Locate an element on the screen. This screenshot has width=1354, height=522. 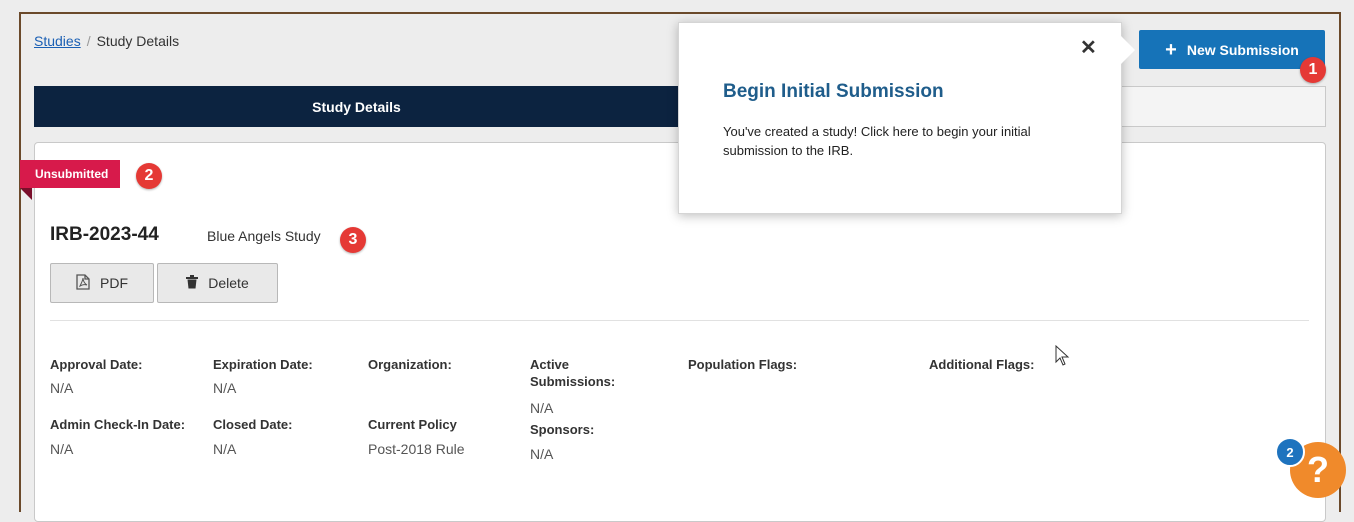
new-submission-label: New Submission is located at coordinates (1242, 49).